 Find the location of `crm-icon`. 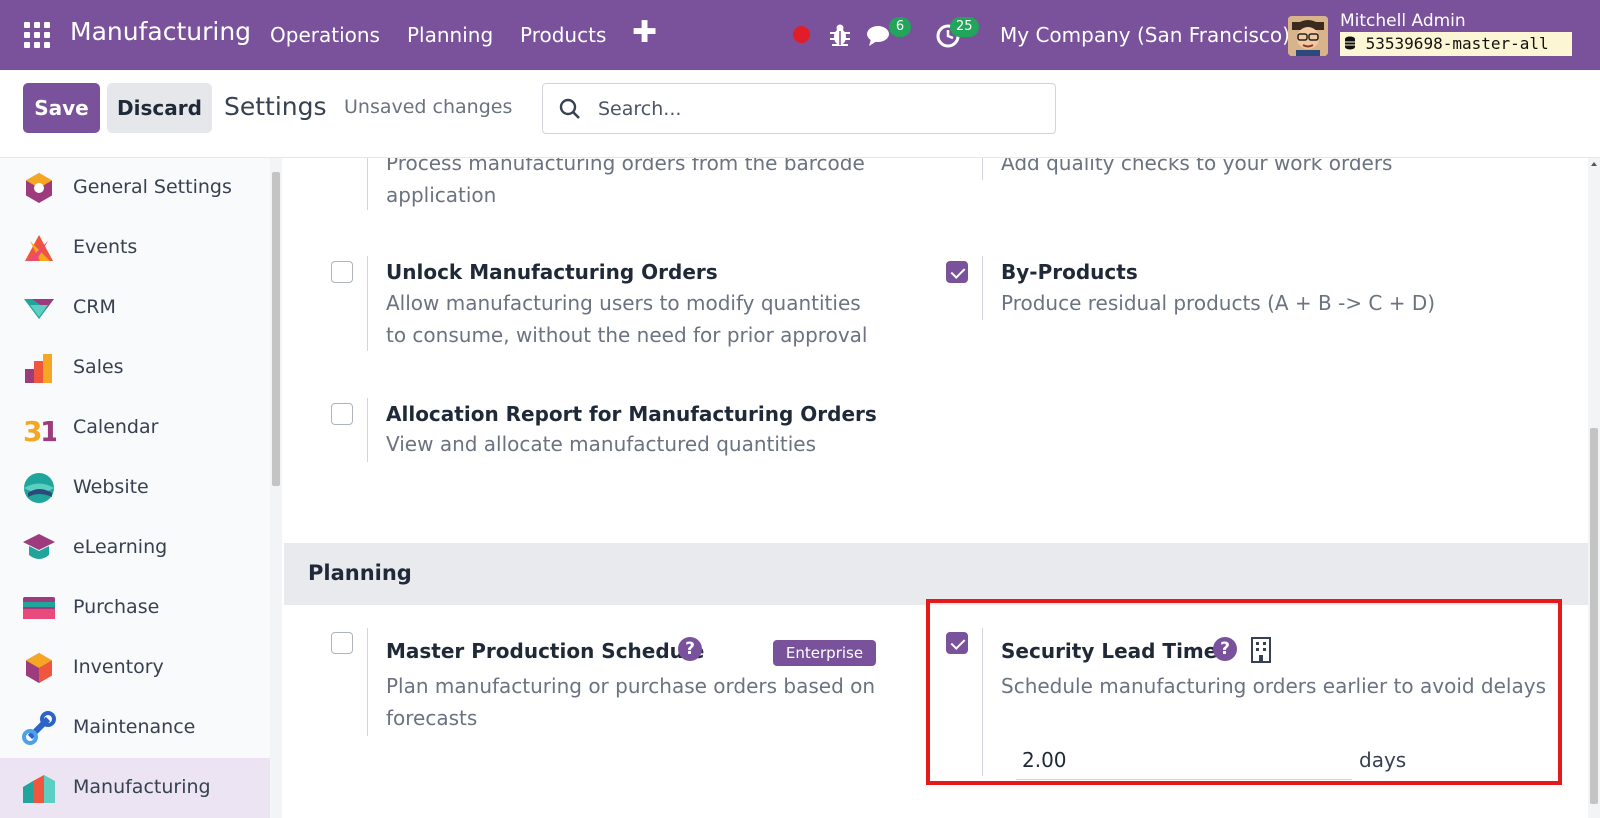

crm-icon is located at coordinates (39, 309).